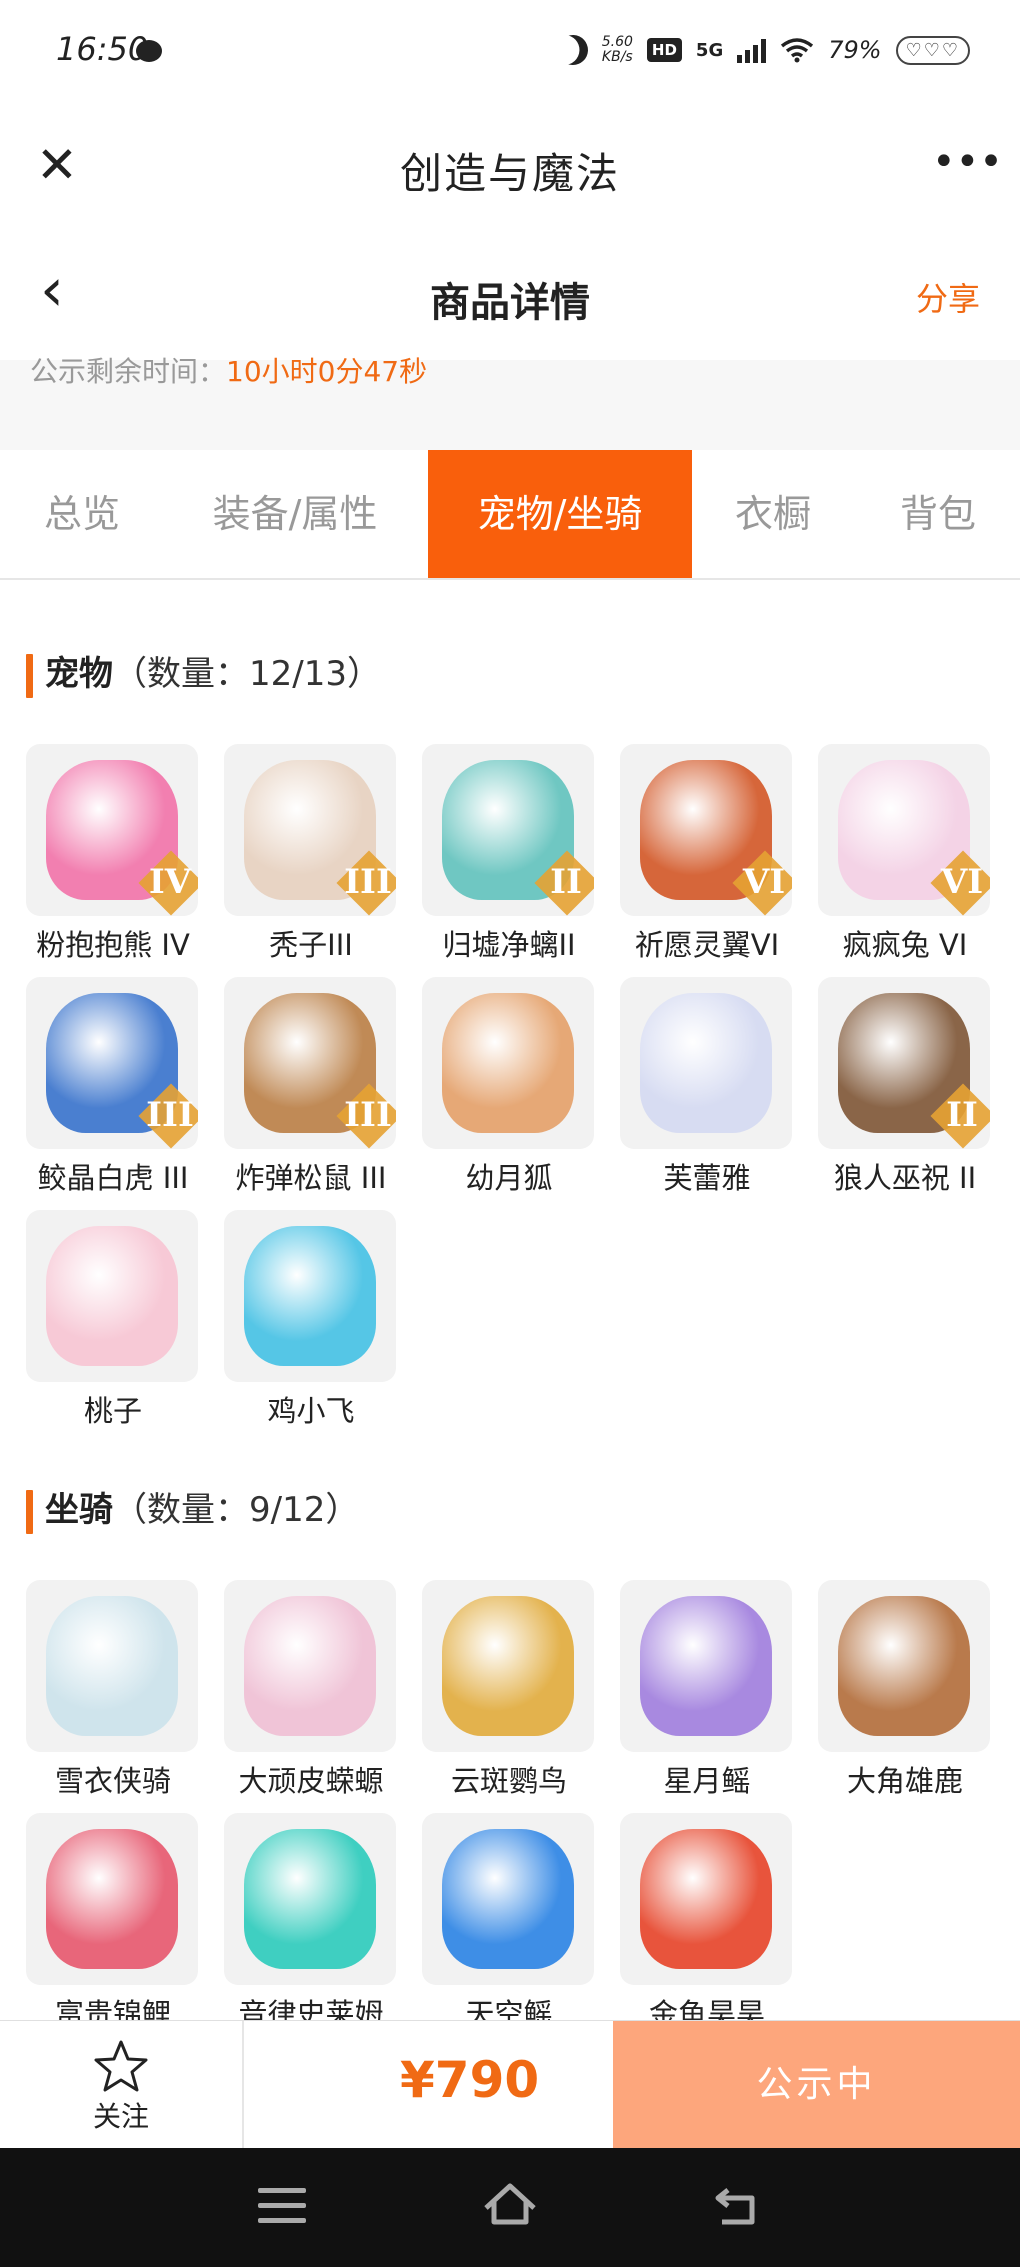 The image size is (1020, 2267). What do you see at coordinates (29, 1511) in the screenshot?
I see `section-marker` at bounding box center [29, 1511].